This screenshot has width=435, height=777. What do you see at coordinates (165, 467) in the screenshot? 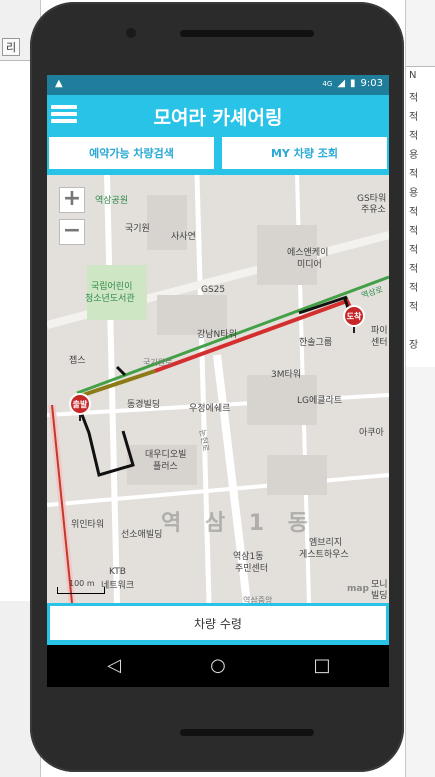
I see `map-label: 플러스` at bounding box center [165, 467].